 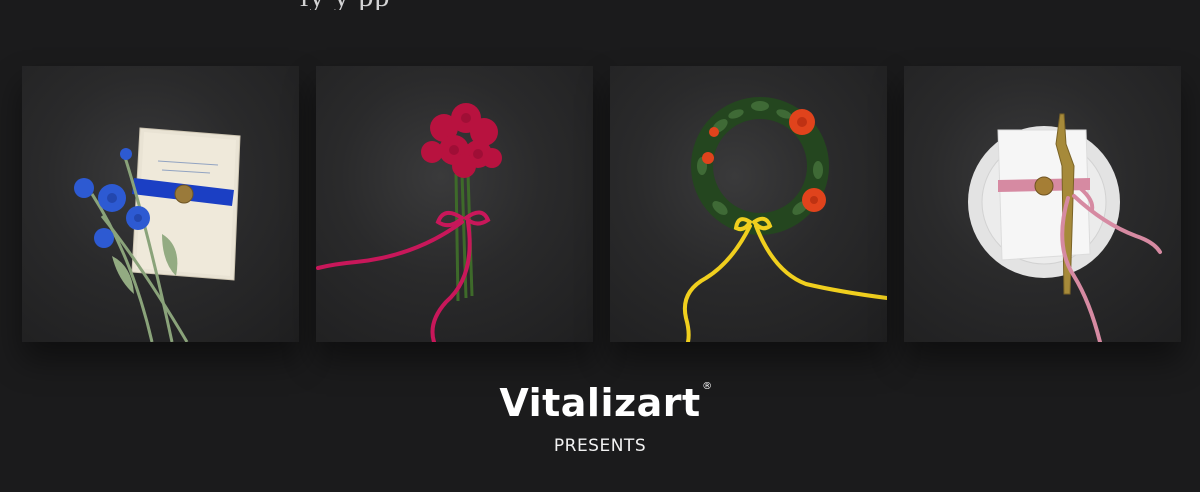 I want to click on cropped-heading: ly y pp, so click(x=500, y=5).